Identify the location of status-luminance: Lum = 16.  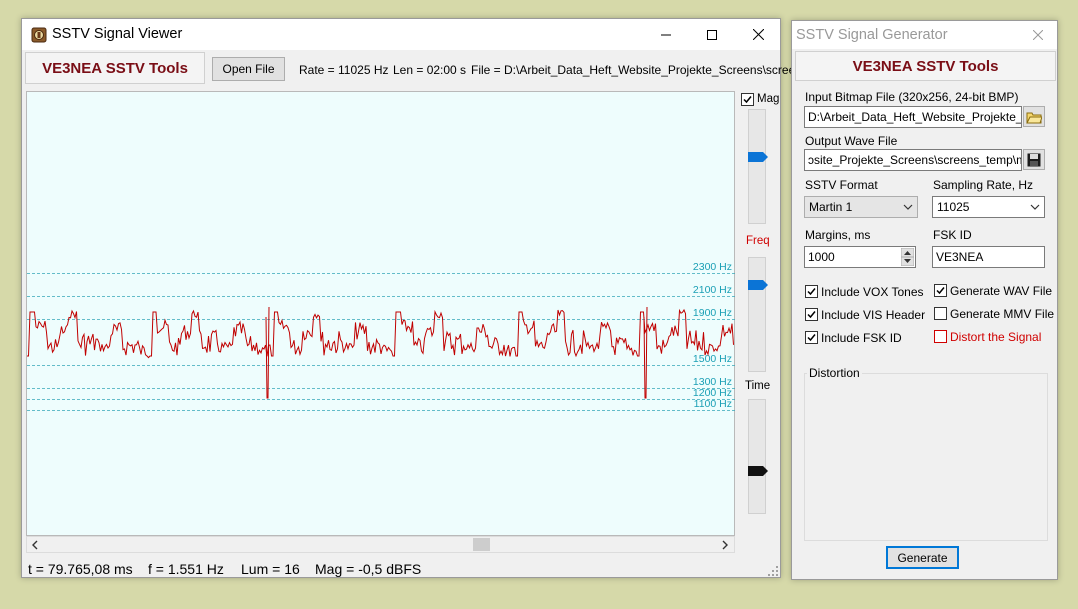
(270, 569).